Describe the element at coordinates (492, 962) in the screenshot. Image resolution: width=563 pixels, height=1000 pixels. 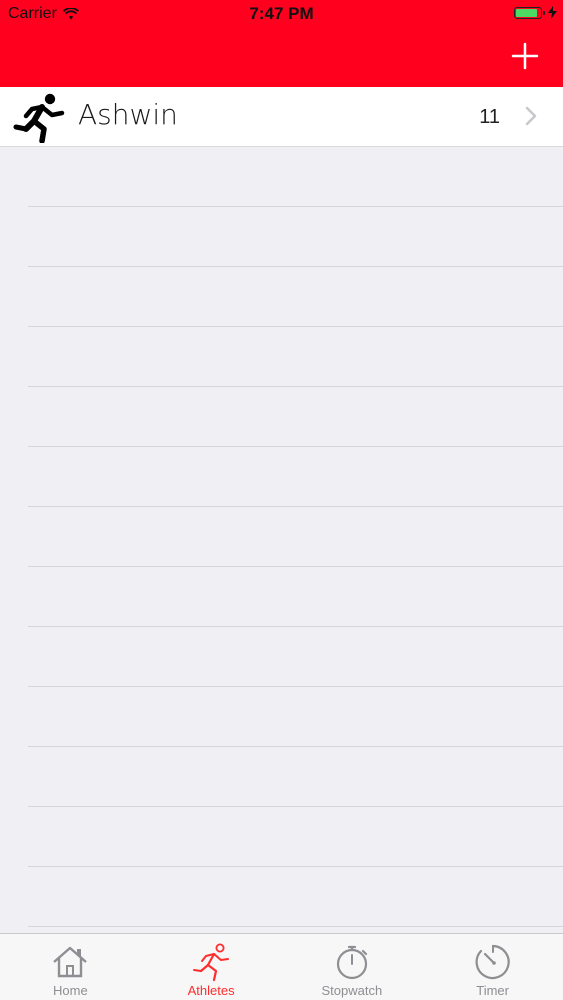
I see `timer-icon` at that location.